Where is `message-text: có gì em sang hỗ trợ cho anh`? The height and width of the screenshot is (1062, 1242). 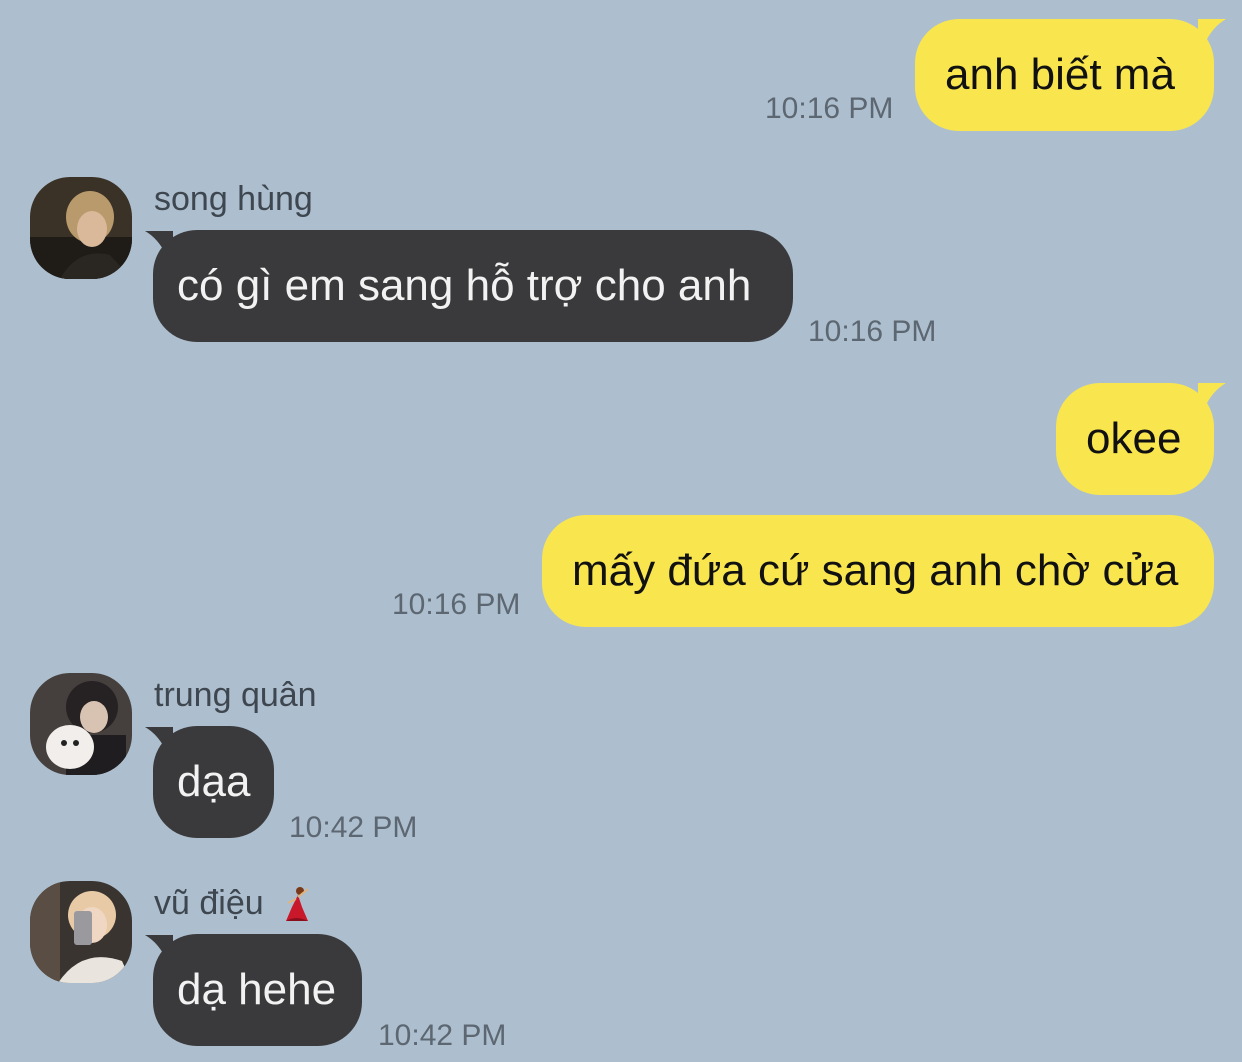 message-text: có gì em sang hỗ trợ cho anh is located at coordinates (464, 285).